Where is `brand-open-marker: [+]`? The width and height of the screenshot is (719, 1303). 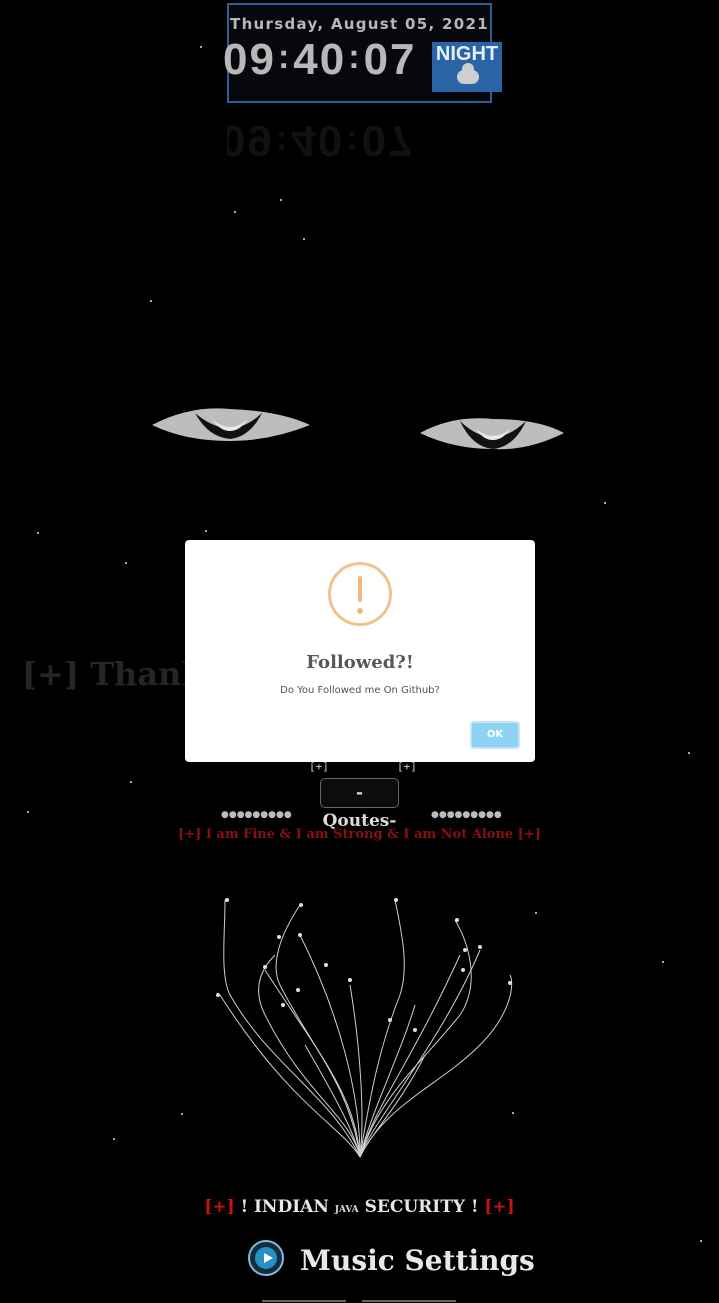 brand-open-marker: [+] is located at coordinates (219, 1207).